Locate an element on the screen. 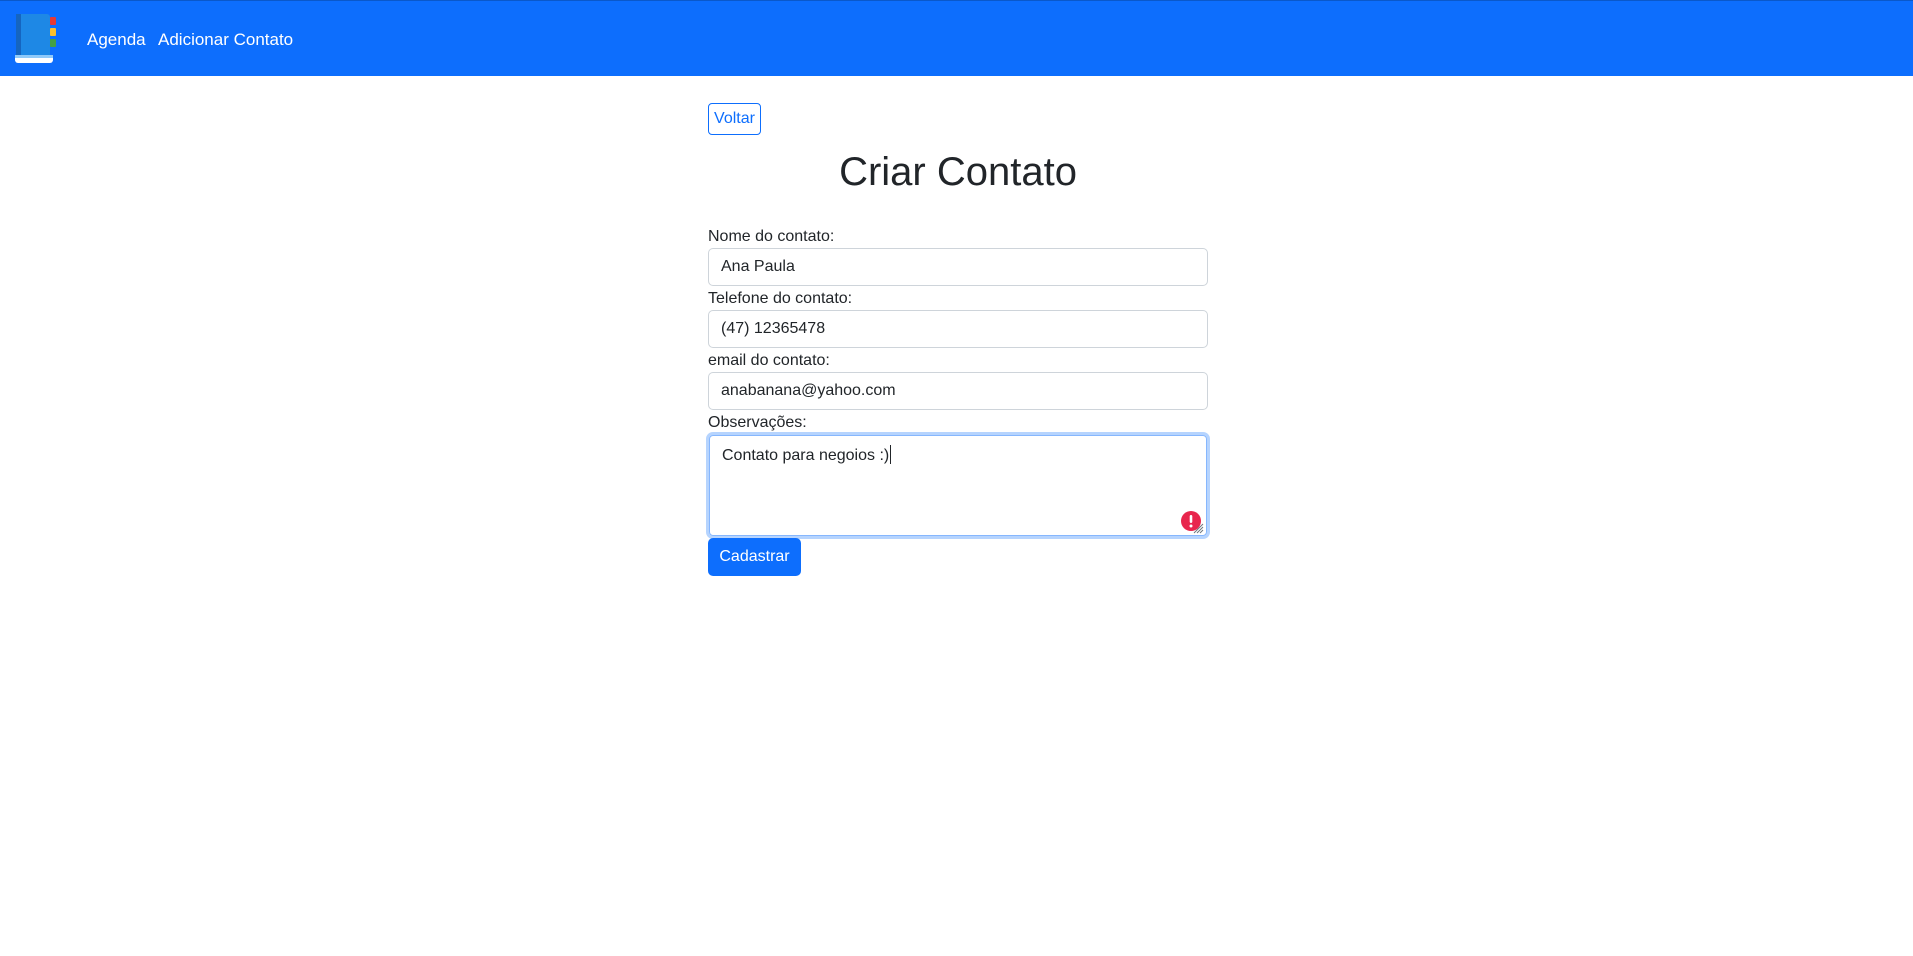  address-book-icon is located at coordinates (37, 39).